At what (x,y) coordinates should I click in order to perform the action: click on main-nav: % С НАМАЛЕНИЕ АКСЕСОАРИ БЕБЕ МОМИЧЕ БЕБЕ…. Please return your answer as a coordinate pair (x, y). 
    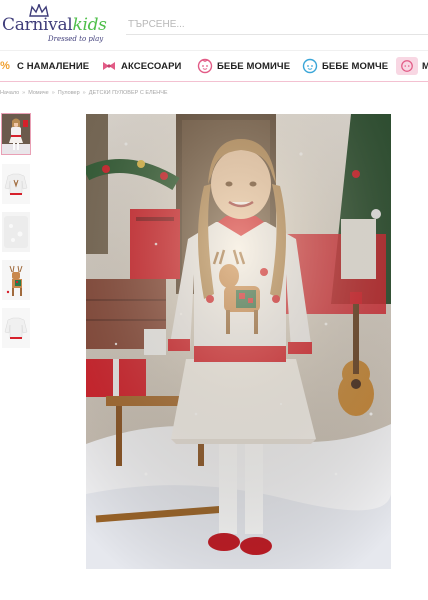
    Looking at the image, I should click on (214, 66).